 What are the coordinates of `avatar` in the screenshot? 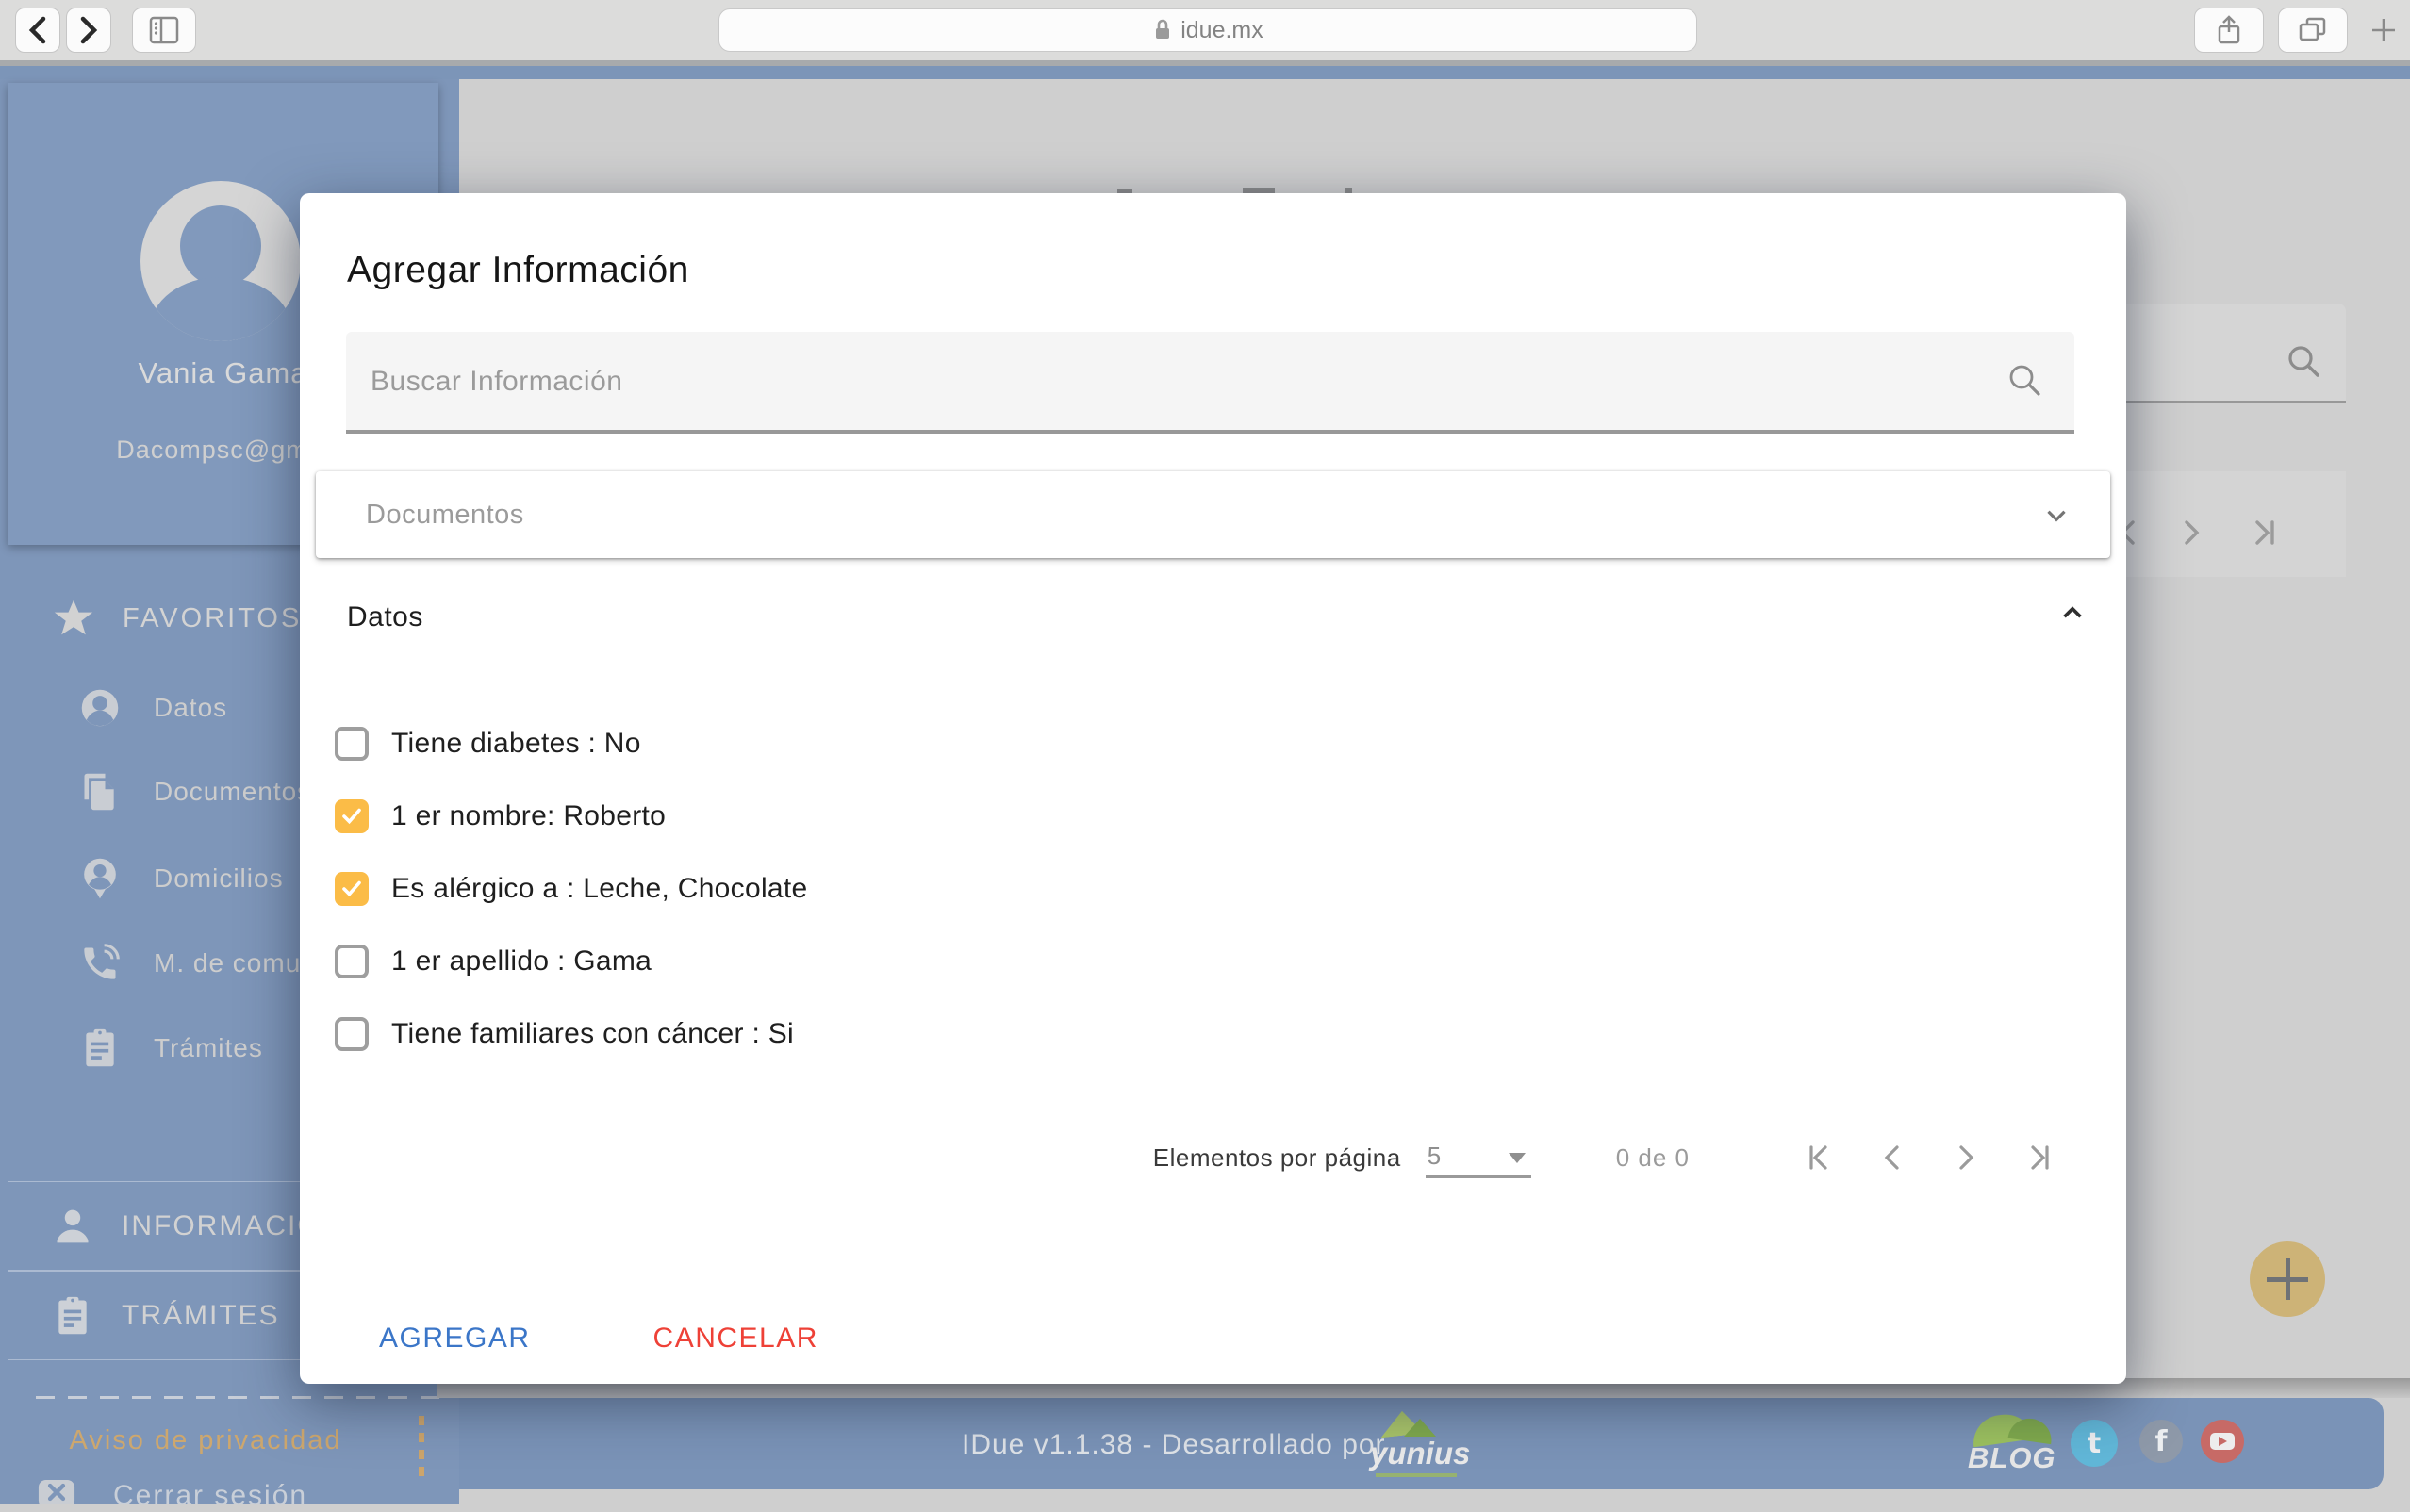 It's located at (220, 261).